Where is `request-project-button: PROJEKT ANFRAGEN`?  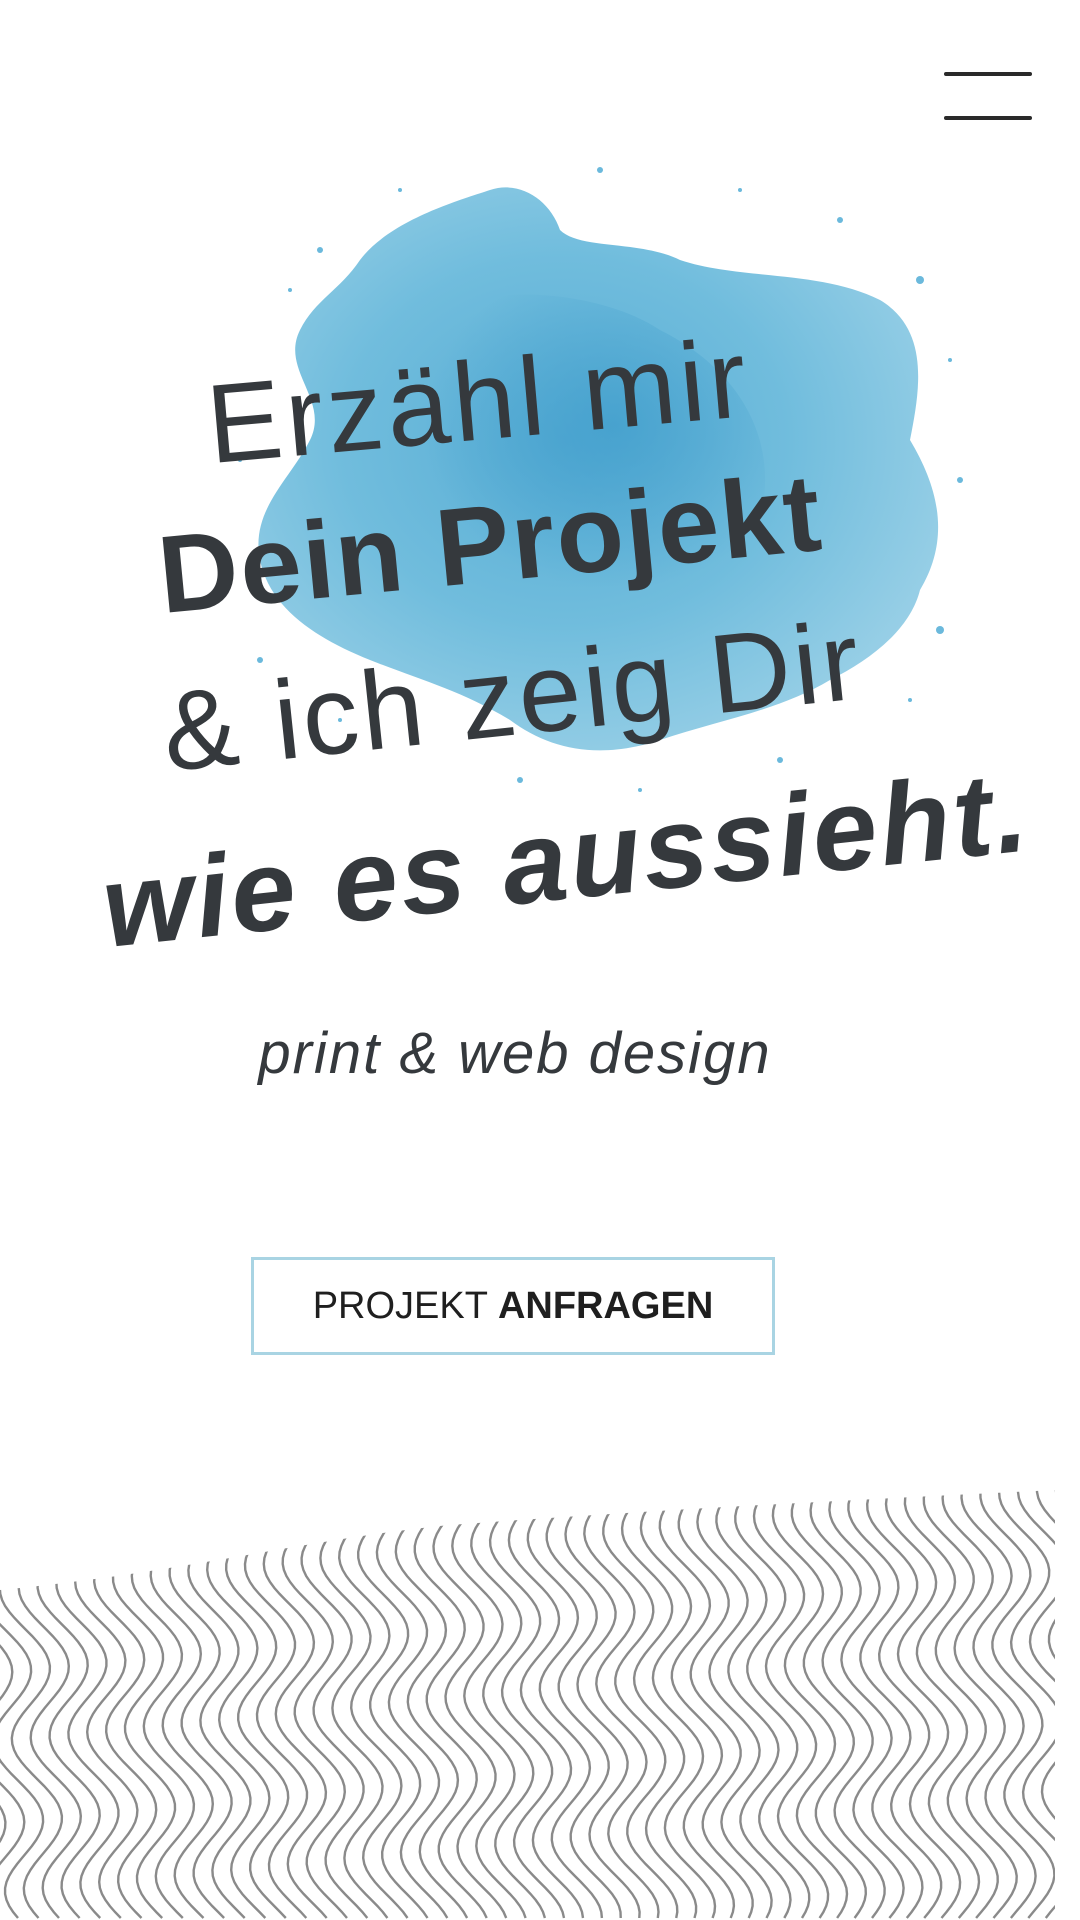 request-project-button: PROJEKT ANFRAGEN is located at coordinates (513, 1306).